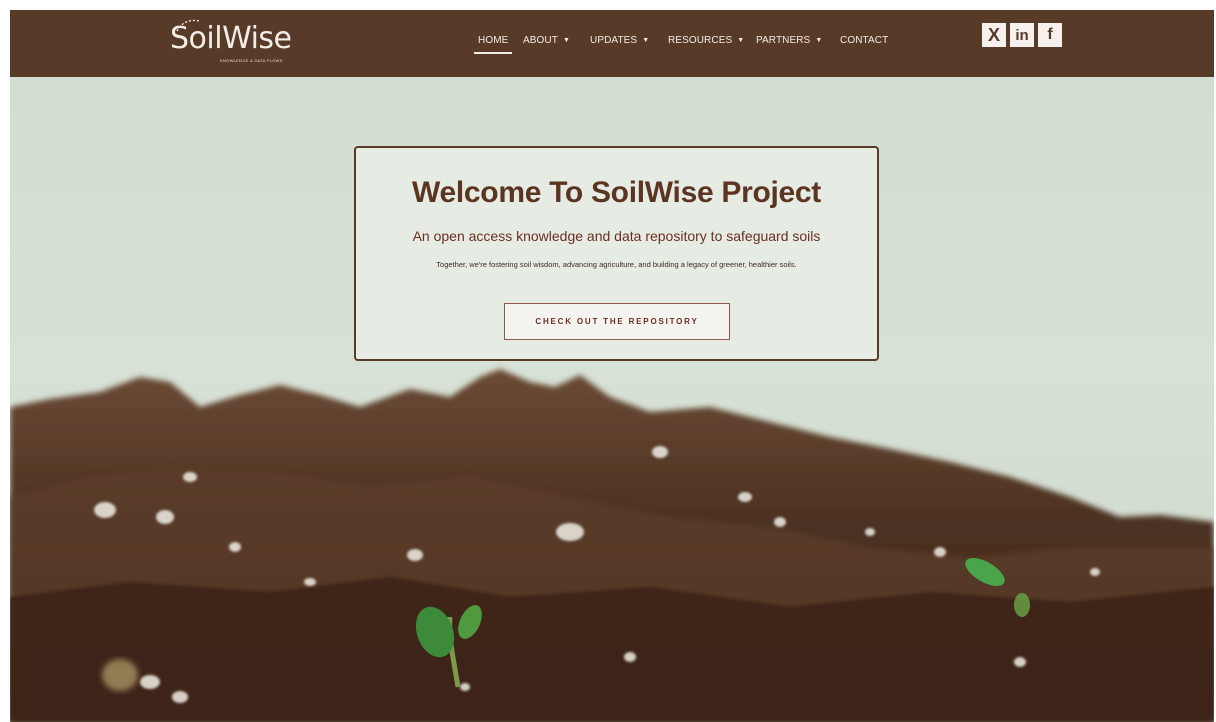  I want to click on nav-item-resources: RESOURCES ▼, so click(706, 40).